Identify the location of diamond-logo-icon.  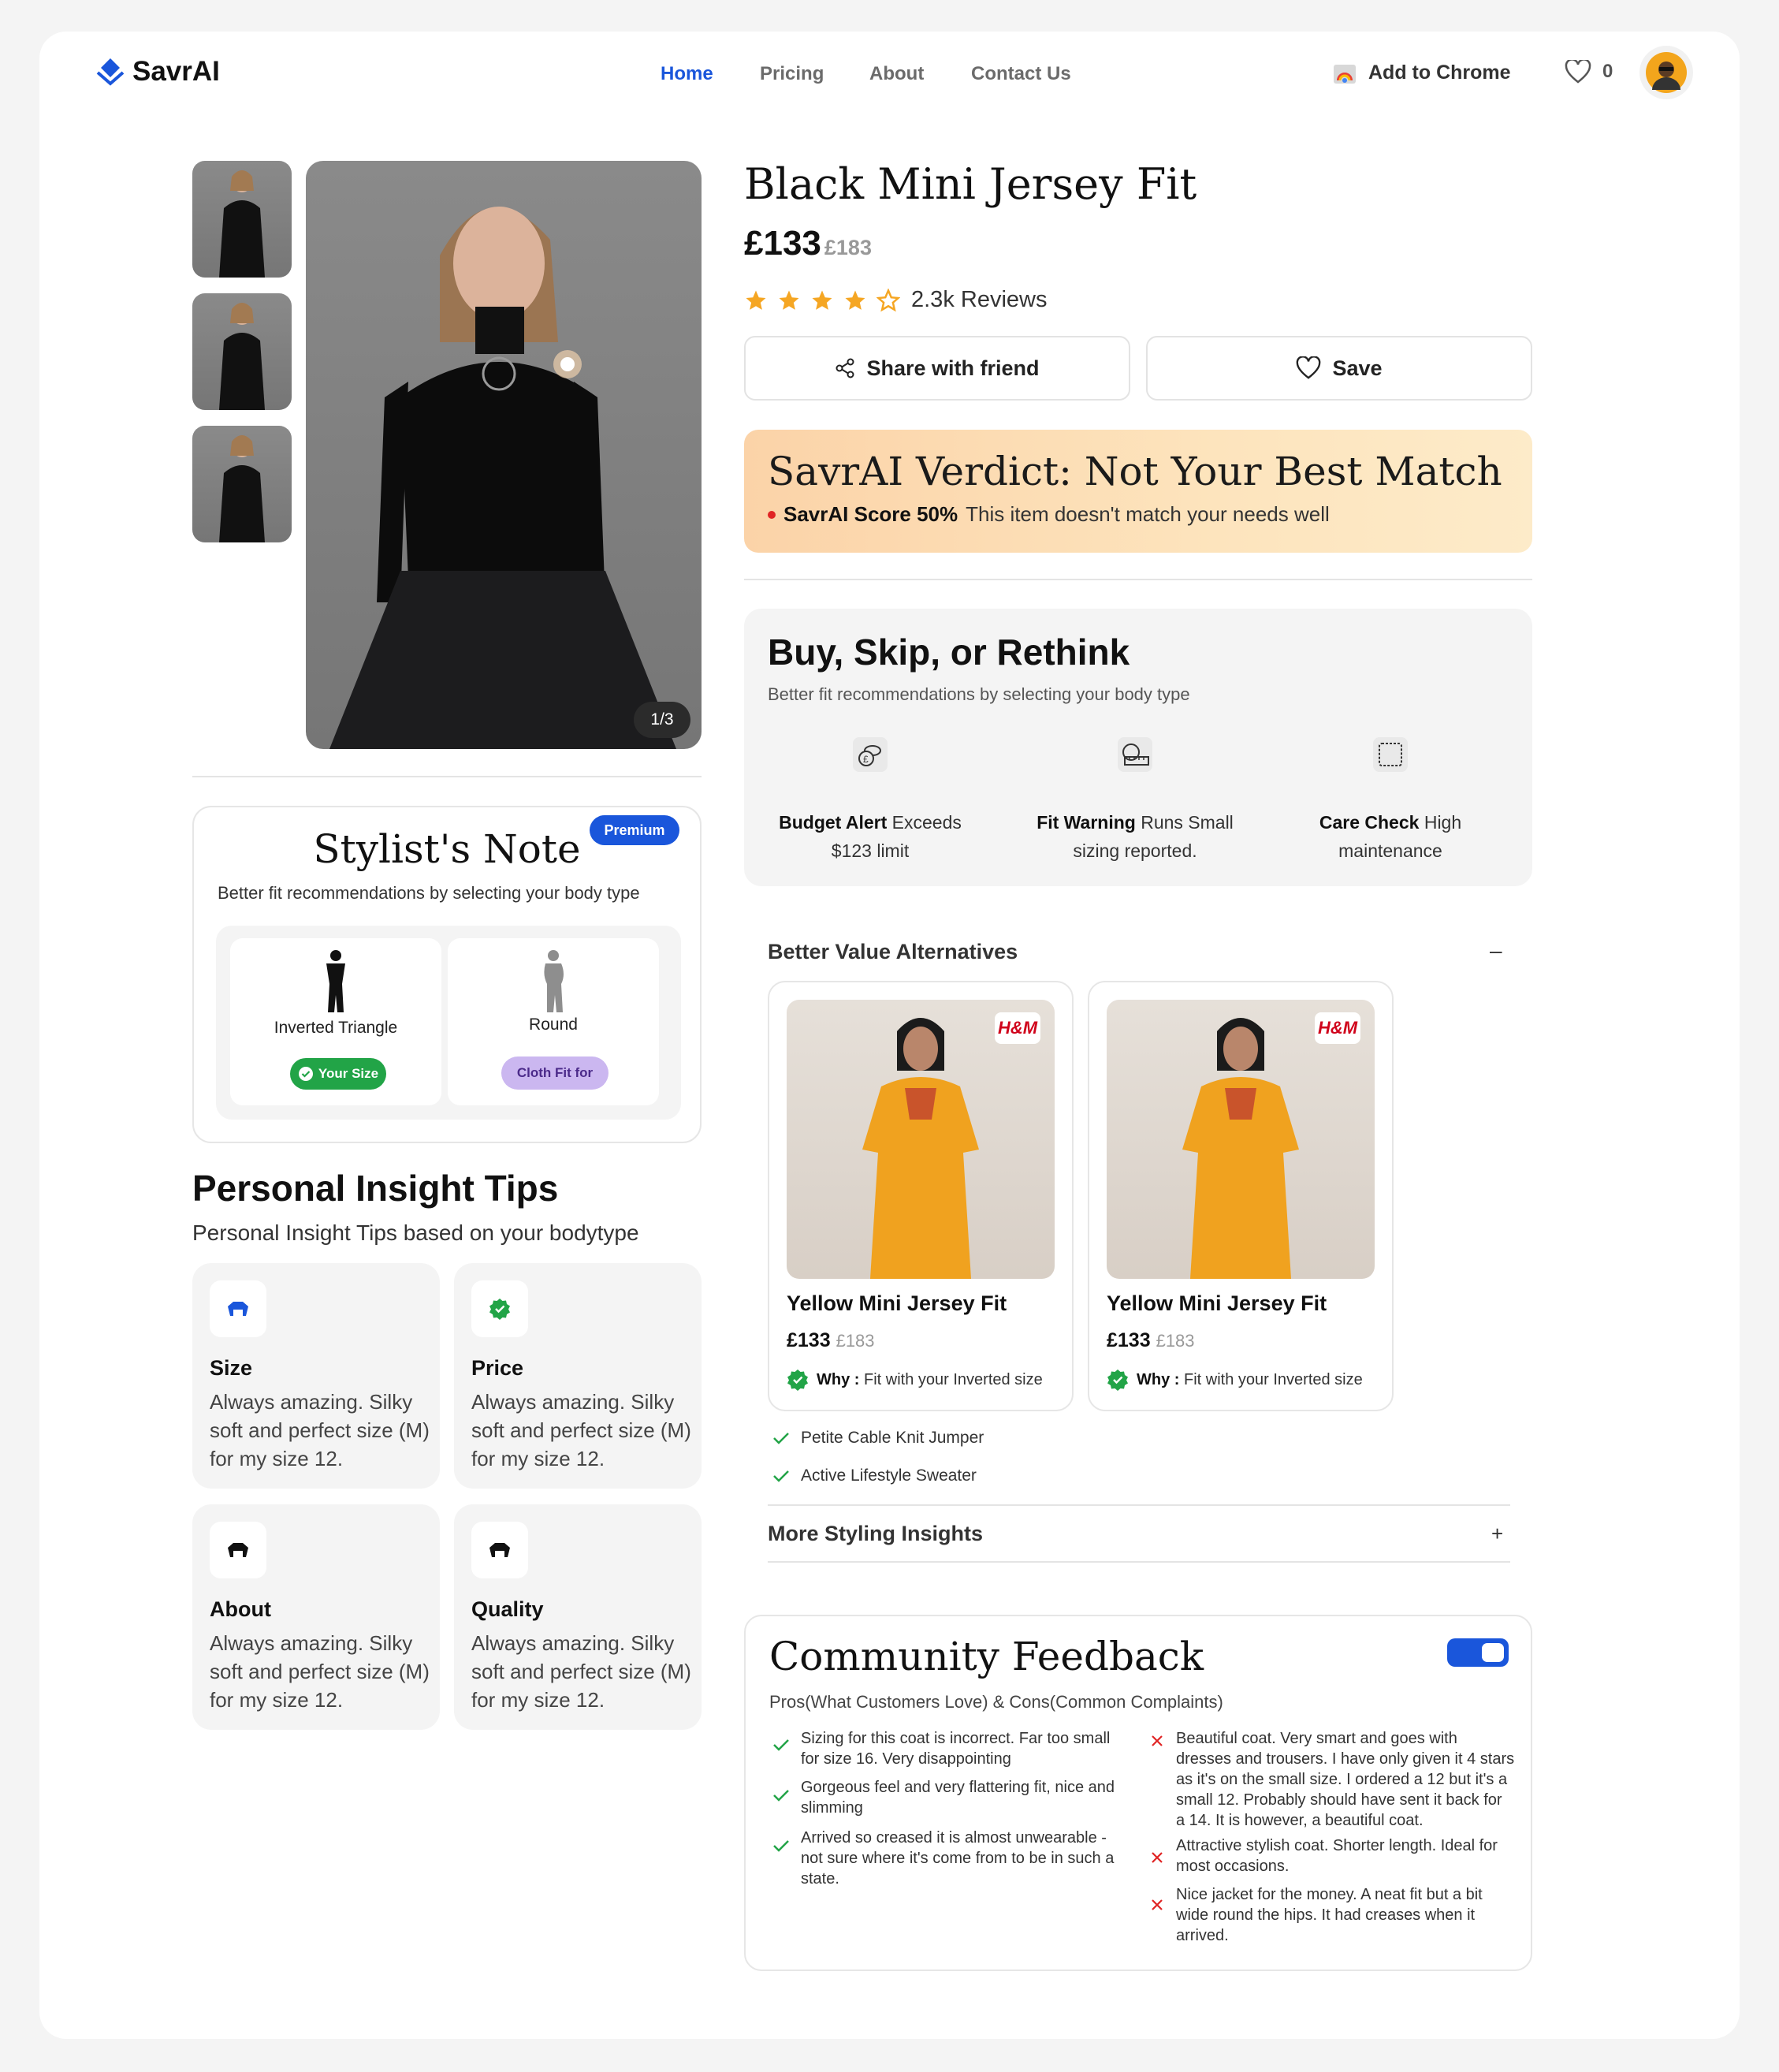
(110, 72).